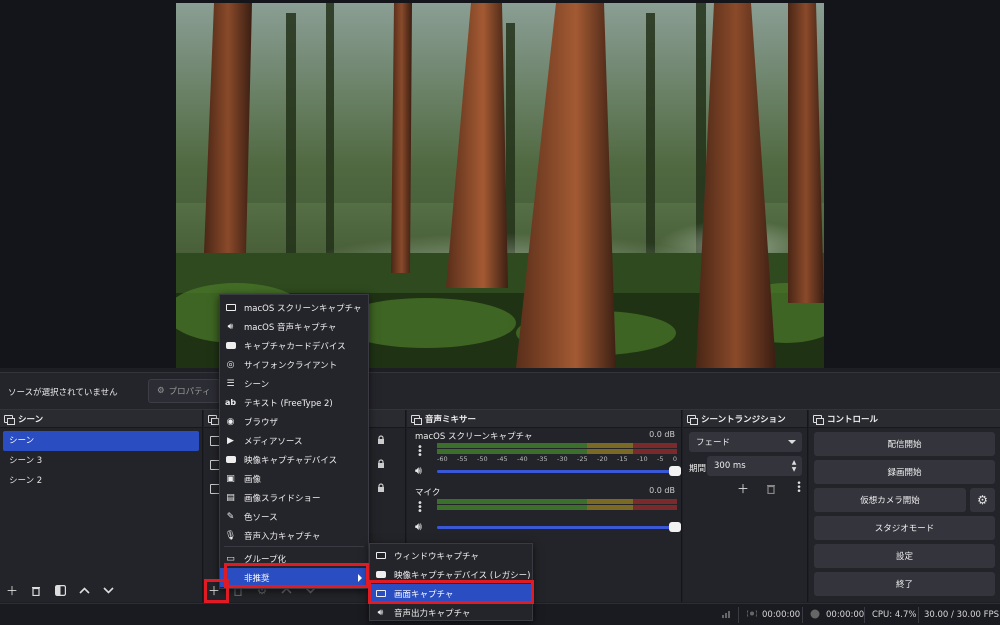 The height and width of the screenshot is (625, 1000). What do you see at coordinates (845, 615) in the screenshot?
I see `record-time: 00:00:00` at bounding box center [845, 615].